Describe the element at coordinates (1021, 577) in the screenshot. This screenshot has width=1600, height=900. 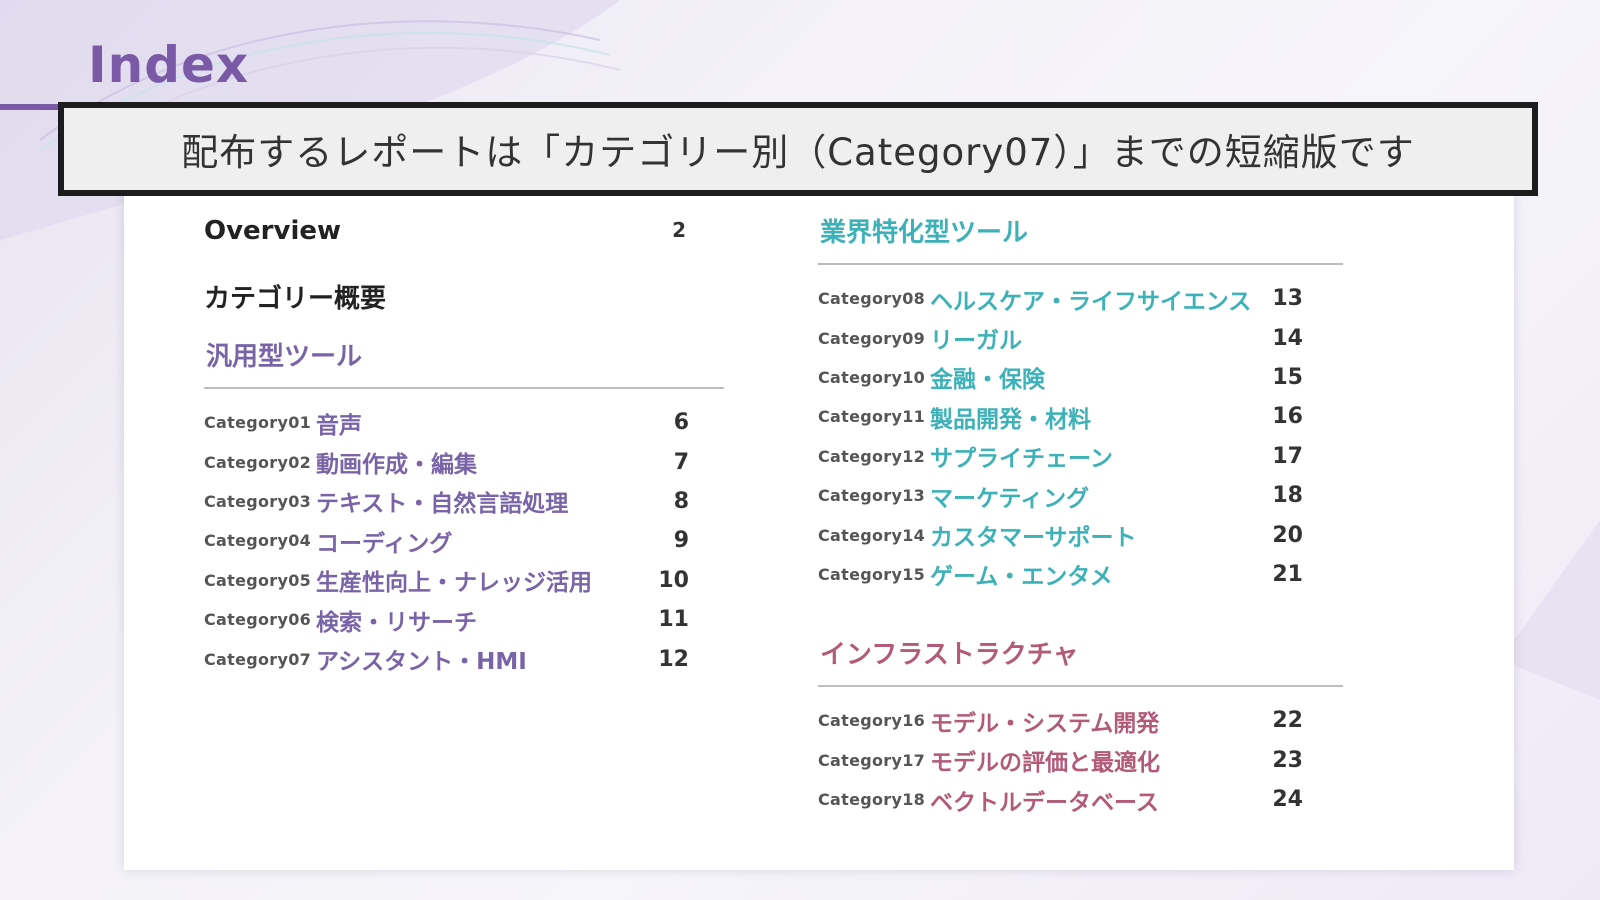
I see `category-title: ゲーム・エンタメ` at that location.